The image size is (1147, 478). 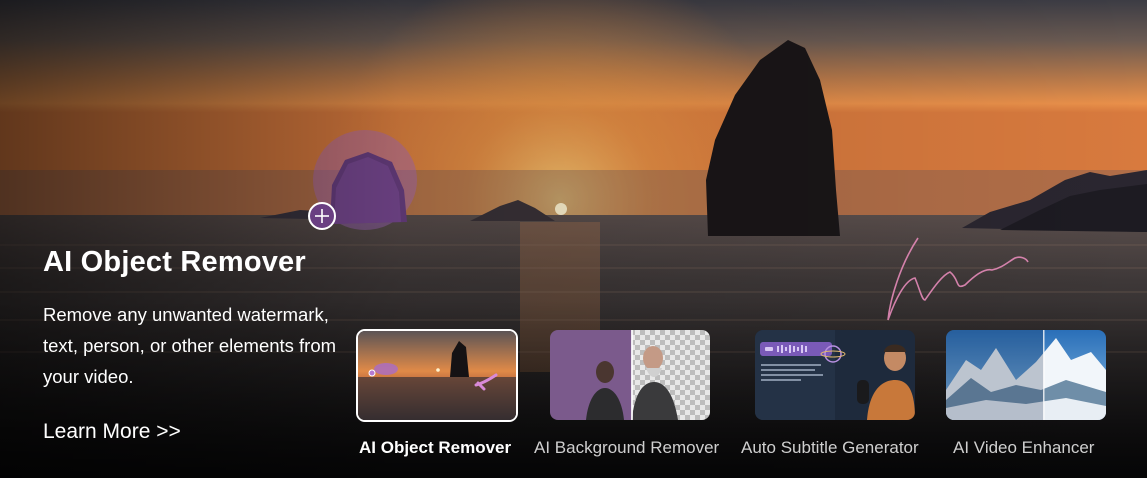 What do you see at coordinates (1026, 375) in the screenshot?
I see `tab-ai-video-enhancer-thumbnail` at bounding box center [1026, 375].